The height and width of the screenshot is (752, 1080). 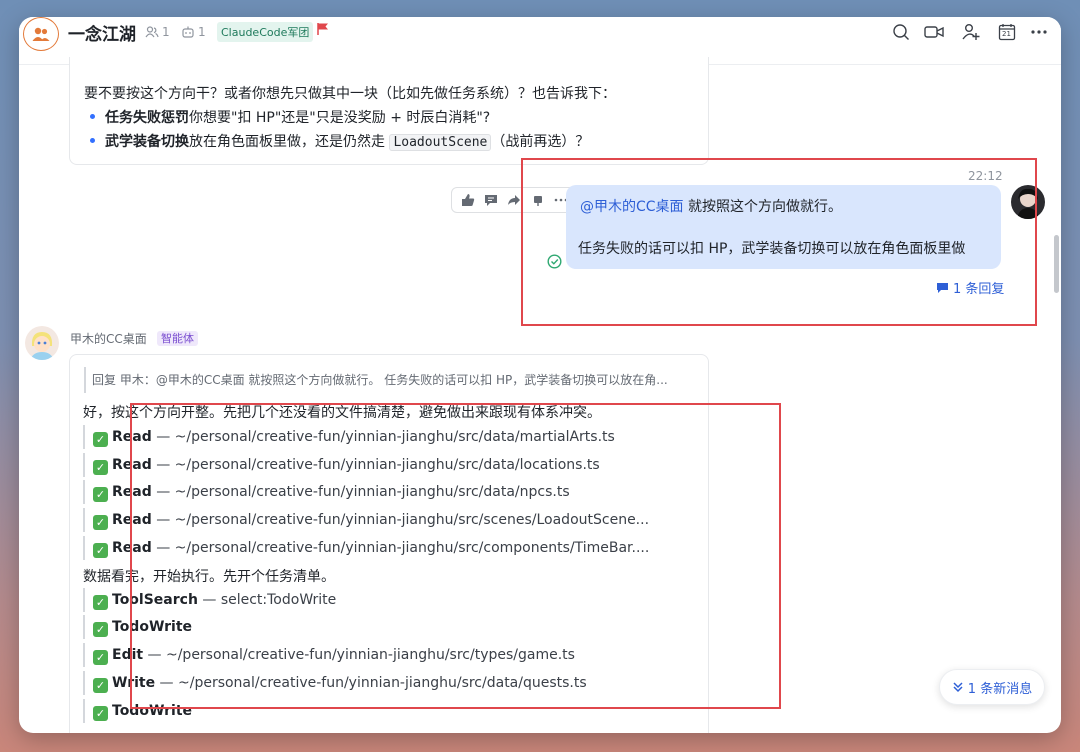 I want to click on tool-call-toolsearch: ✓ ToolSearch — select:TodoWrite, so click(x=209, y=600).